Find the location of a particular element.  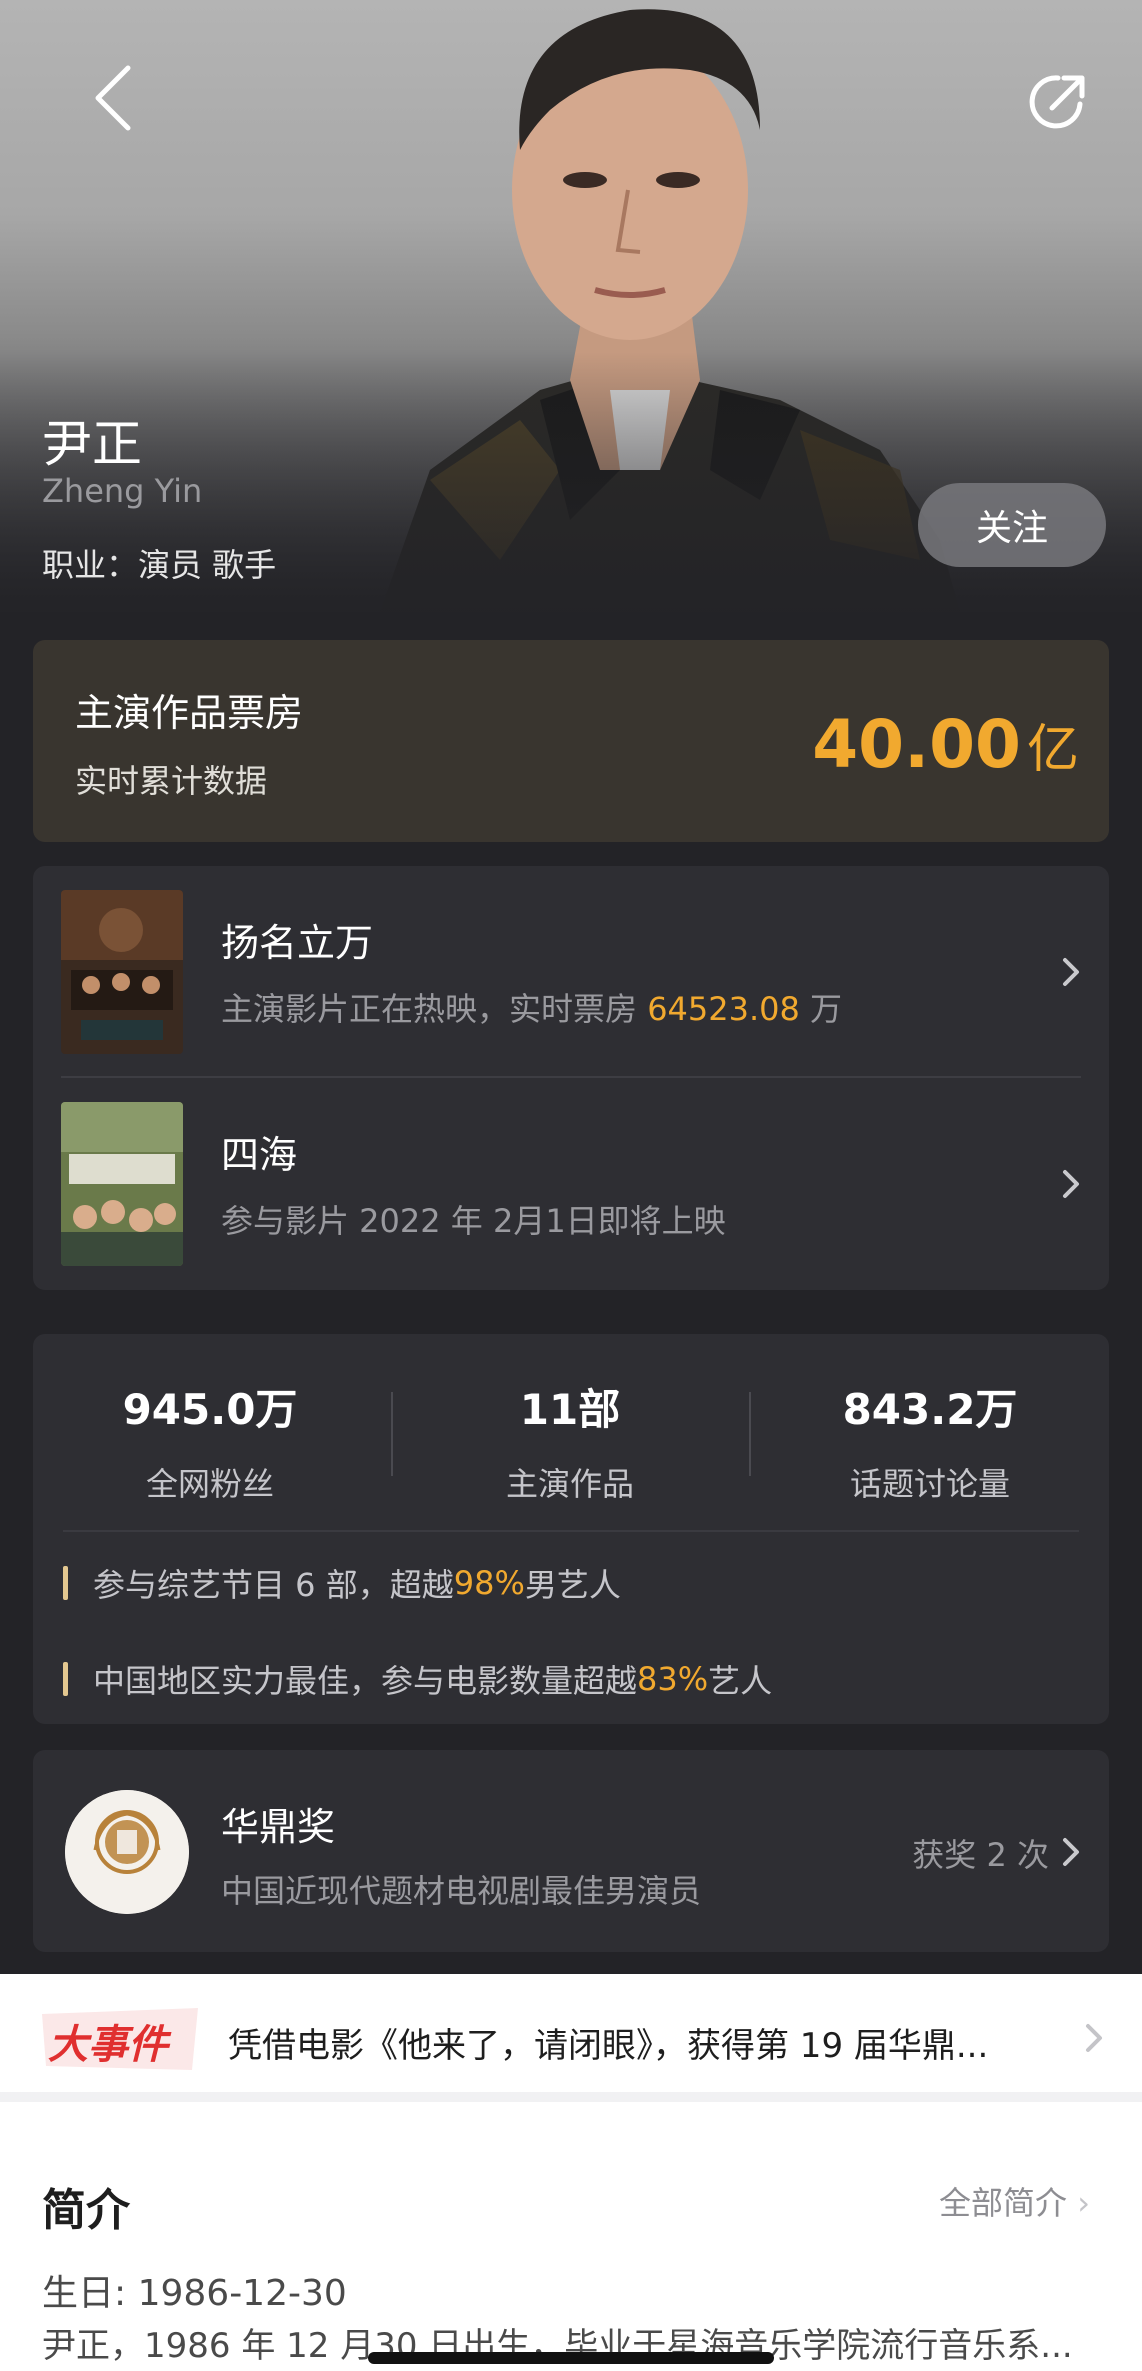

chevron-right-icon: › is located at coordinates (1083, 2203).